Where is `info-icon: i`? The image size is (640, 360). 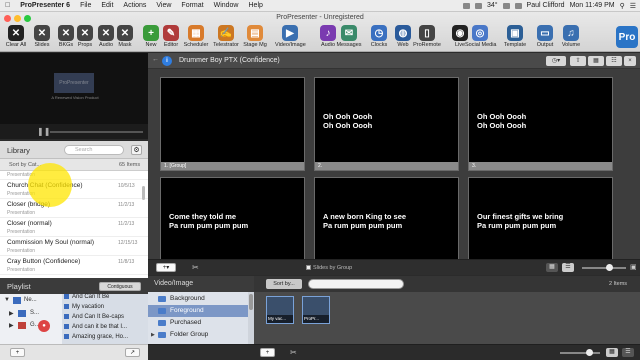
info-icon: i is located at coordinates (167, 61).